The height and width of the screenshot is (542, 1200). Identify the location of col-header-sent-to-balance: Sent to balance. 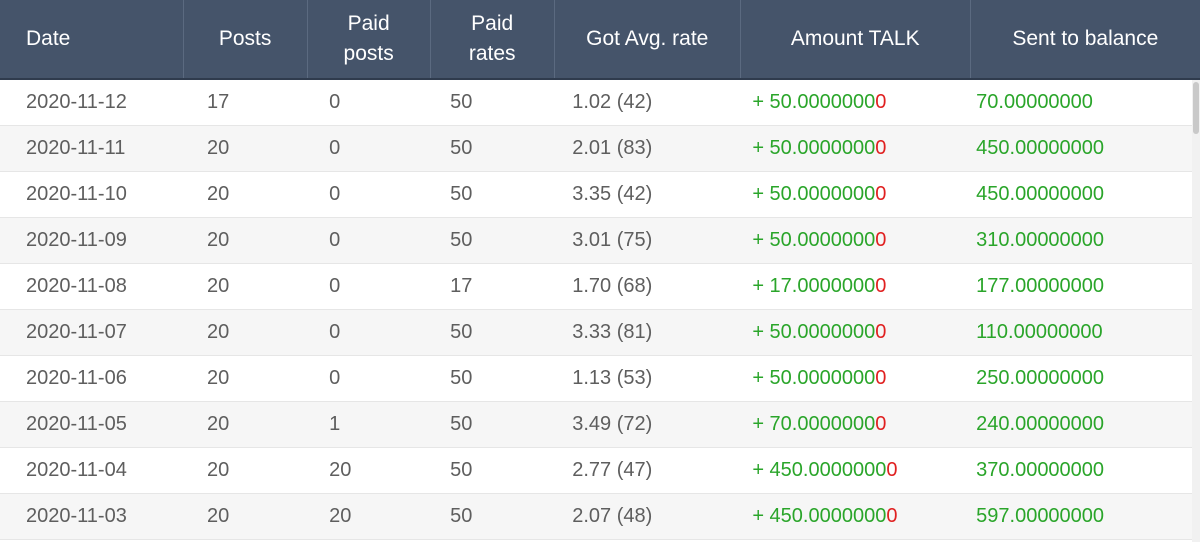
(1085, 40).